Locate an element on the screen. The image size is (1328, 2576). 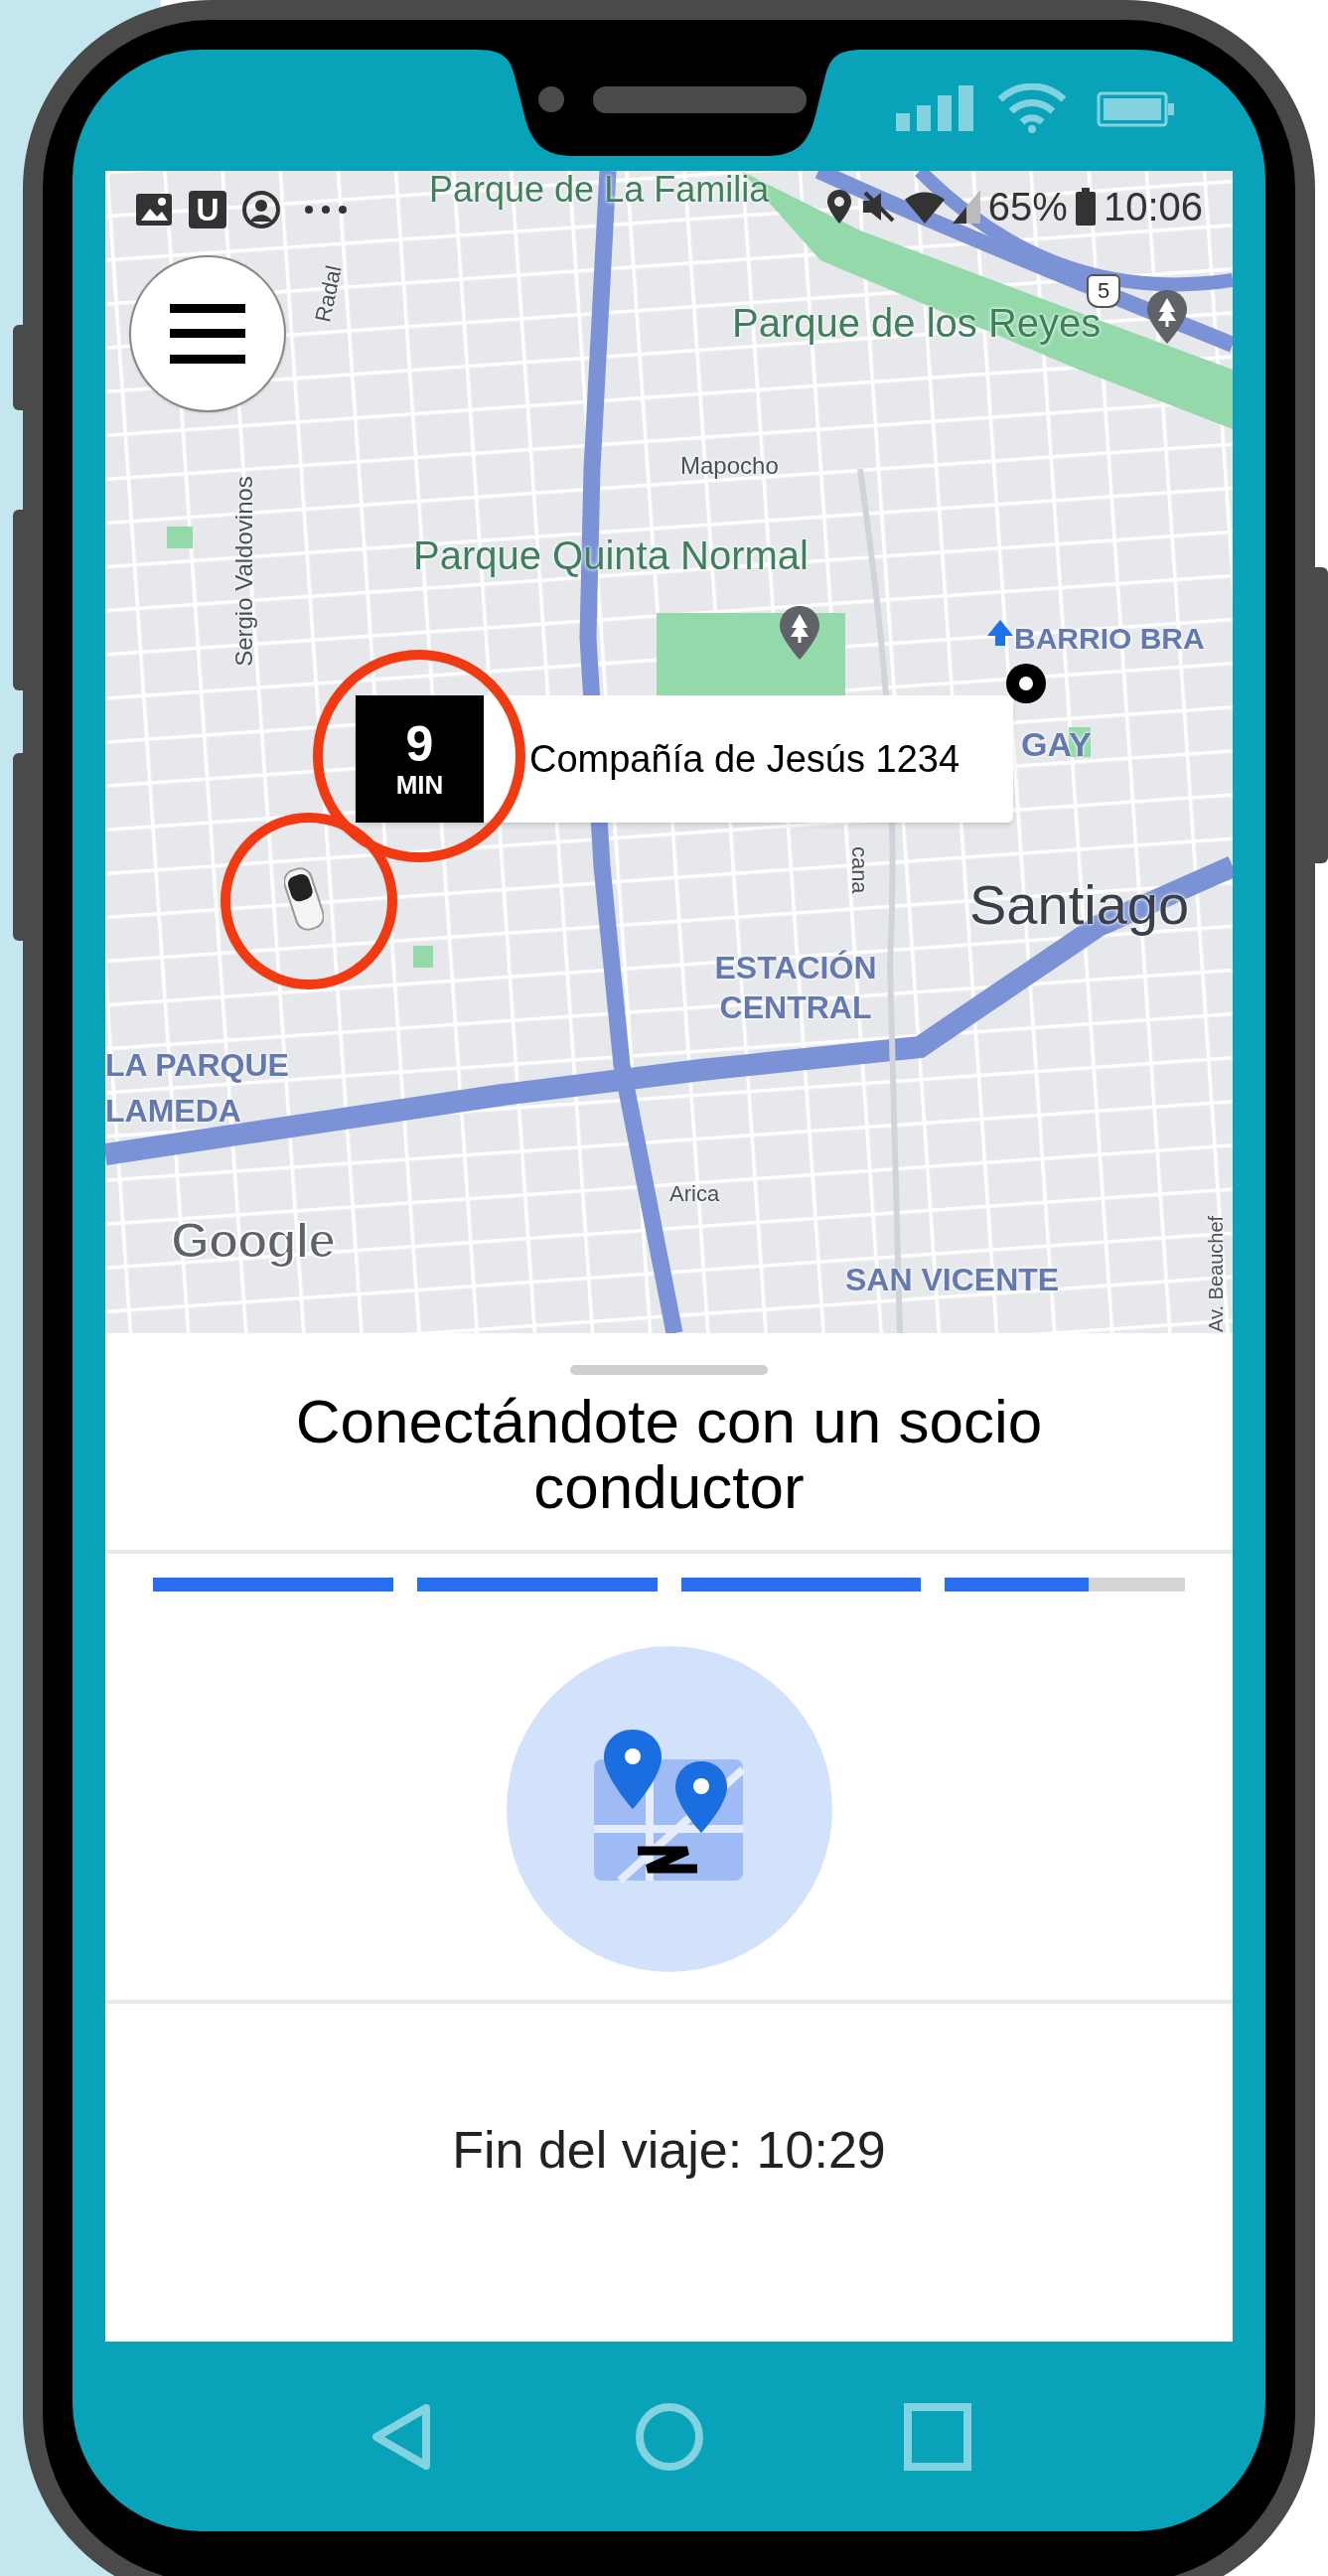
recents-icon is located at coordinates (937, 2436).